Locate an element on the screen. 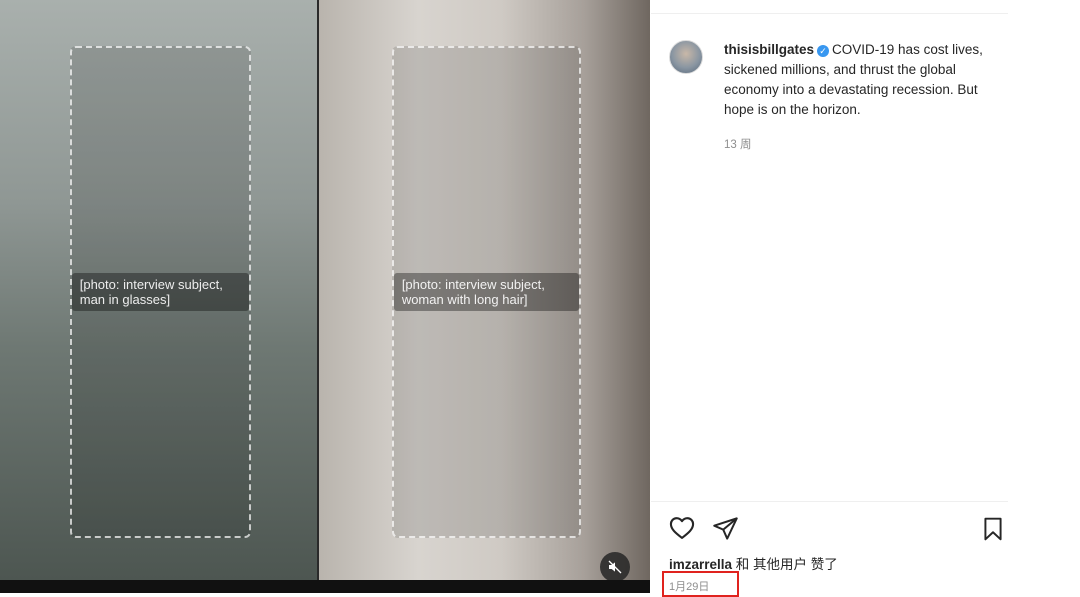  likes-summary: imzarrella 和 其他用户 赞了 is located at coordinates (753, 563).